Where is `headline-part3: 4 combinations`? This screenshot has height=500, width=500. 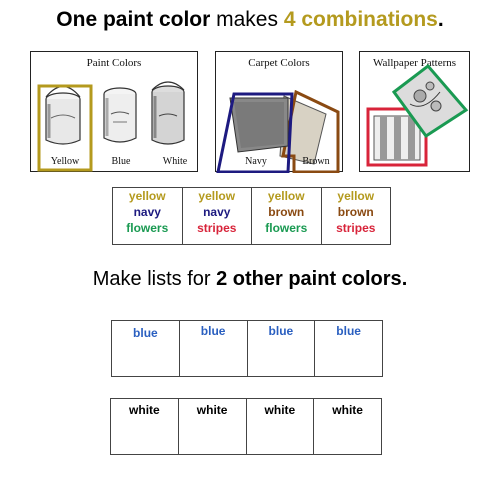 headline-part3: 4 combinations is located at coordinates (360, 19).